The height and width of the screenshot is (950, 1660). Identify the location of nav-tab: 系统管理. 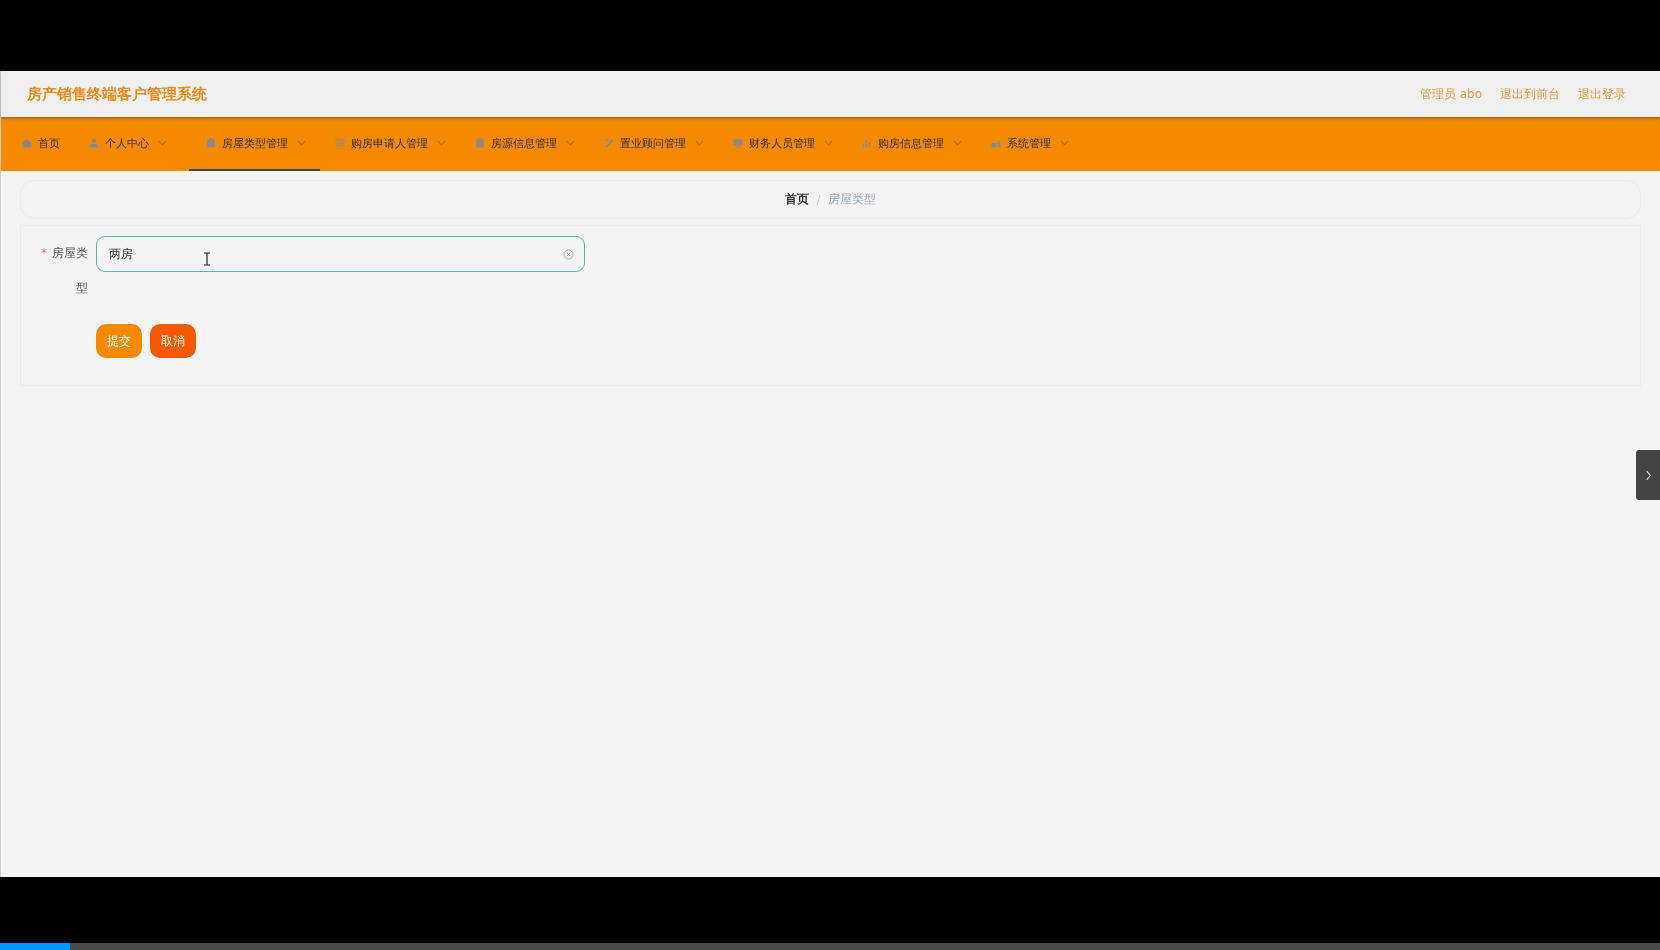
(1033, 144).